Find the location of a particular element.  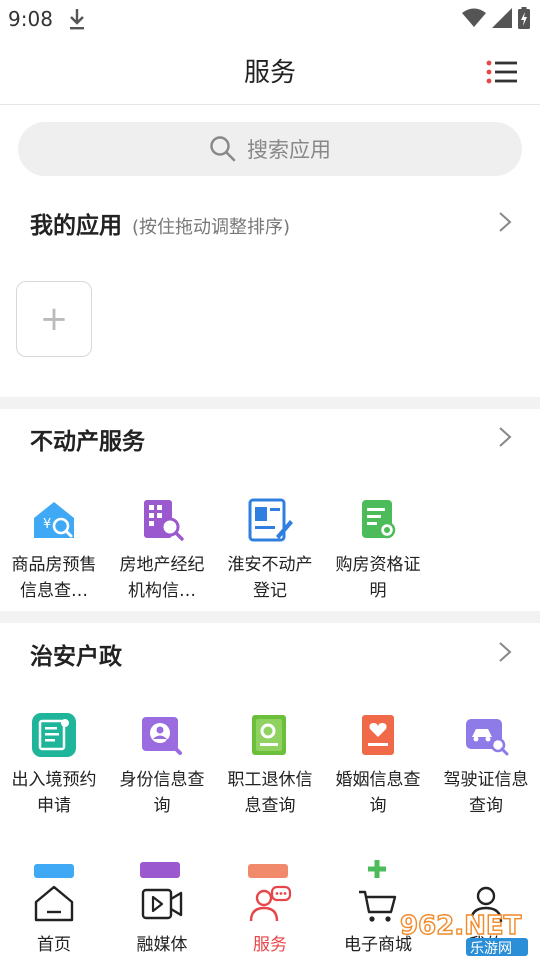

signal-icon is located at coordinates (502, 18).